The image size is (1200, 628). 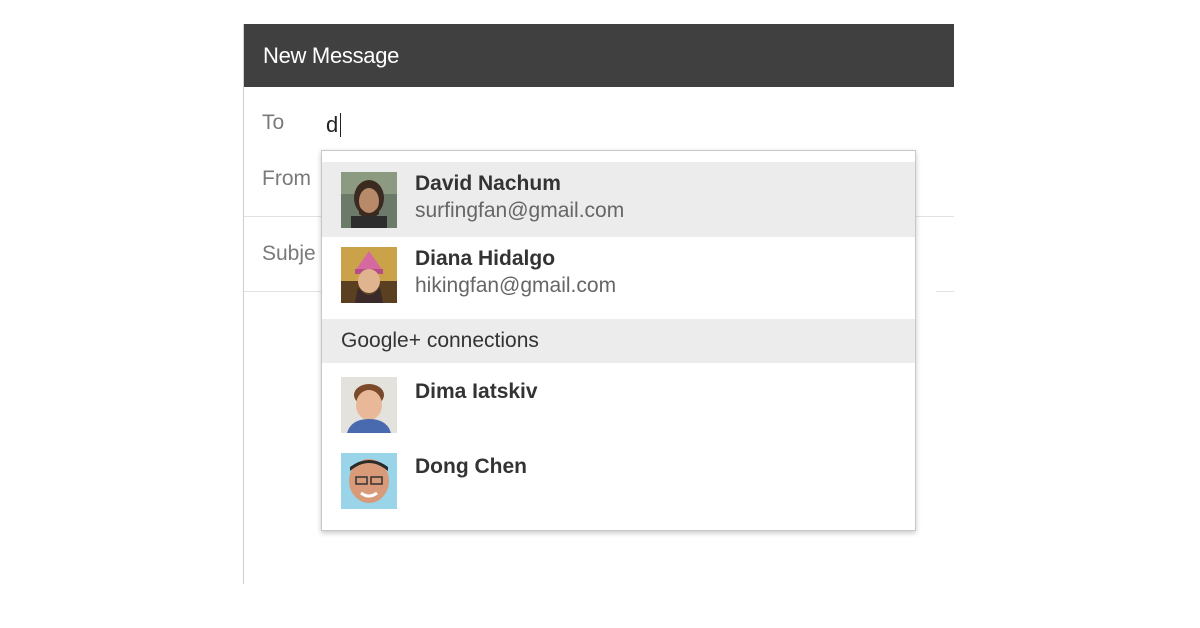 I want to click on compose-header: New Message, so click(x=599, y=55).